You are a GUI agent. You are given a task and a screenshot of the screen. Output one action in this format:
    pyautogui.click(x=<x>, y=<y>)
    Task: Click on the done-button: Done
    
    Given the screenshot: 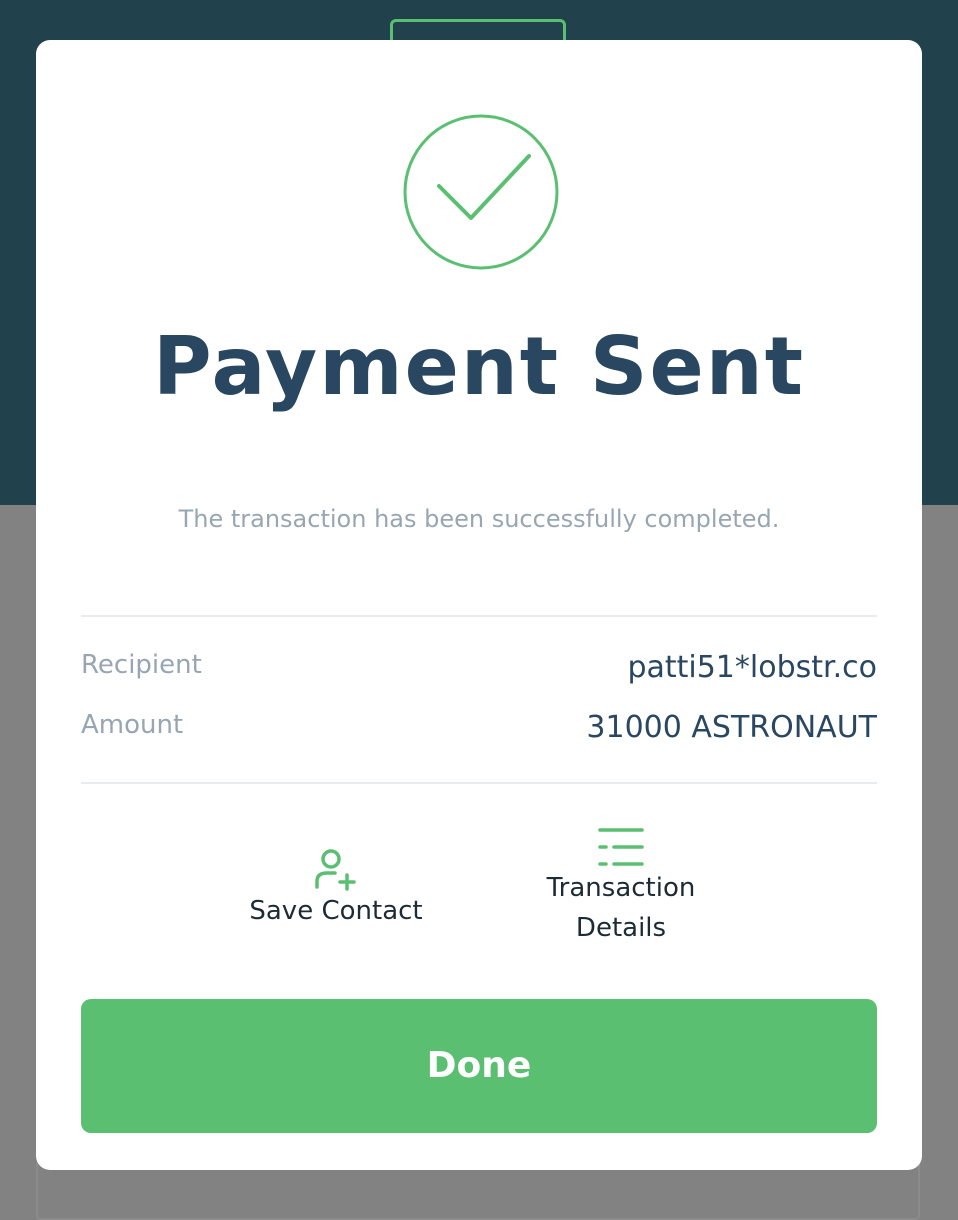 What is the action you would take?
    pyautogui.click(x=479, y=1066)
    